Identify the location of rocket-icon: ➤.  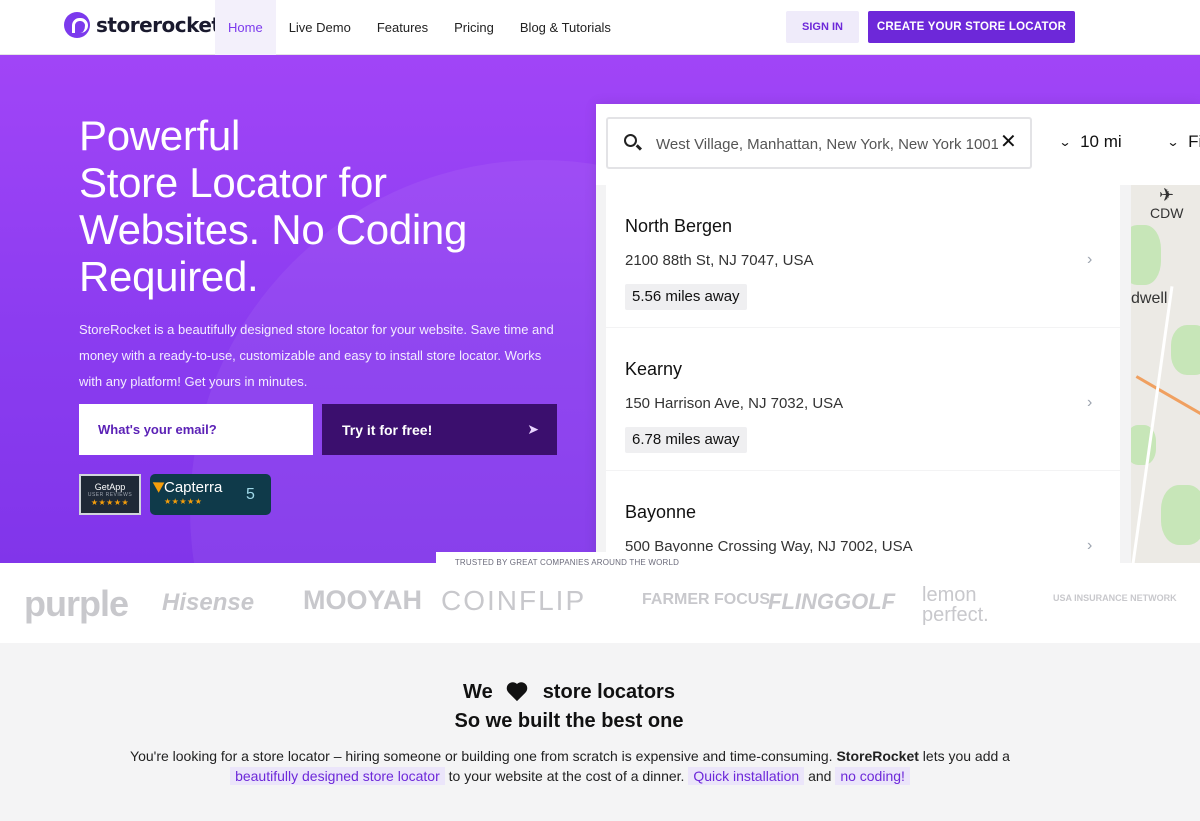
(533, 429).